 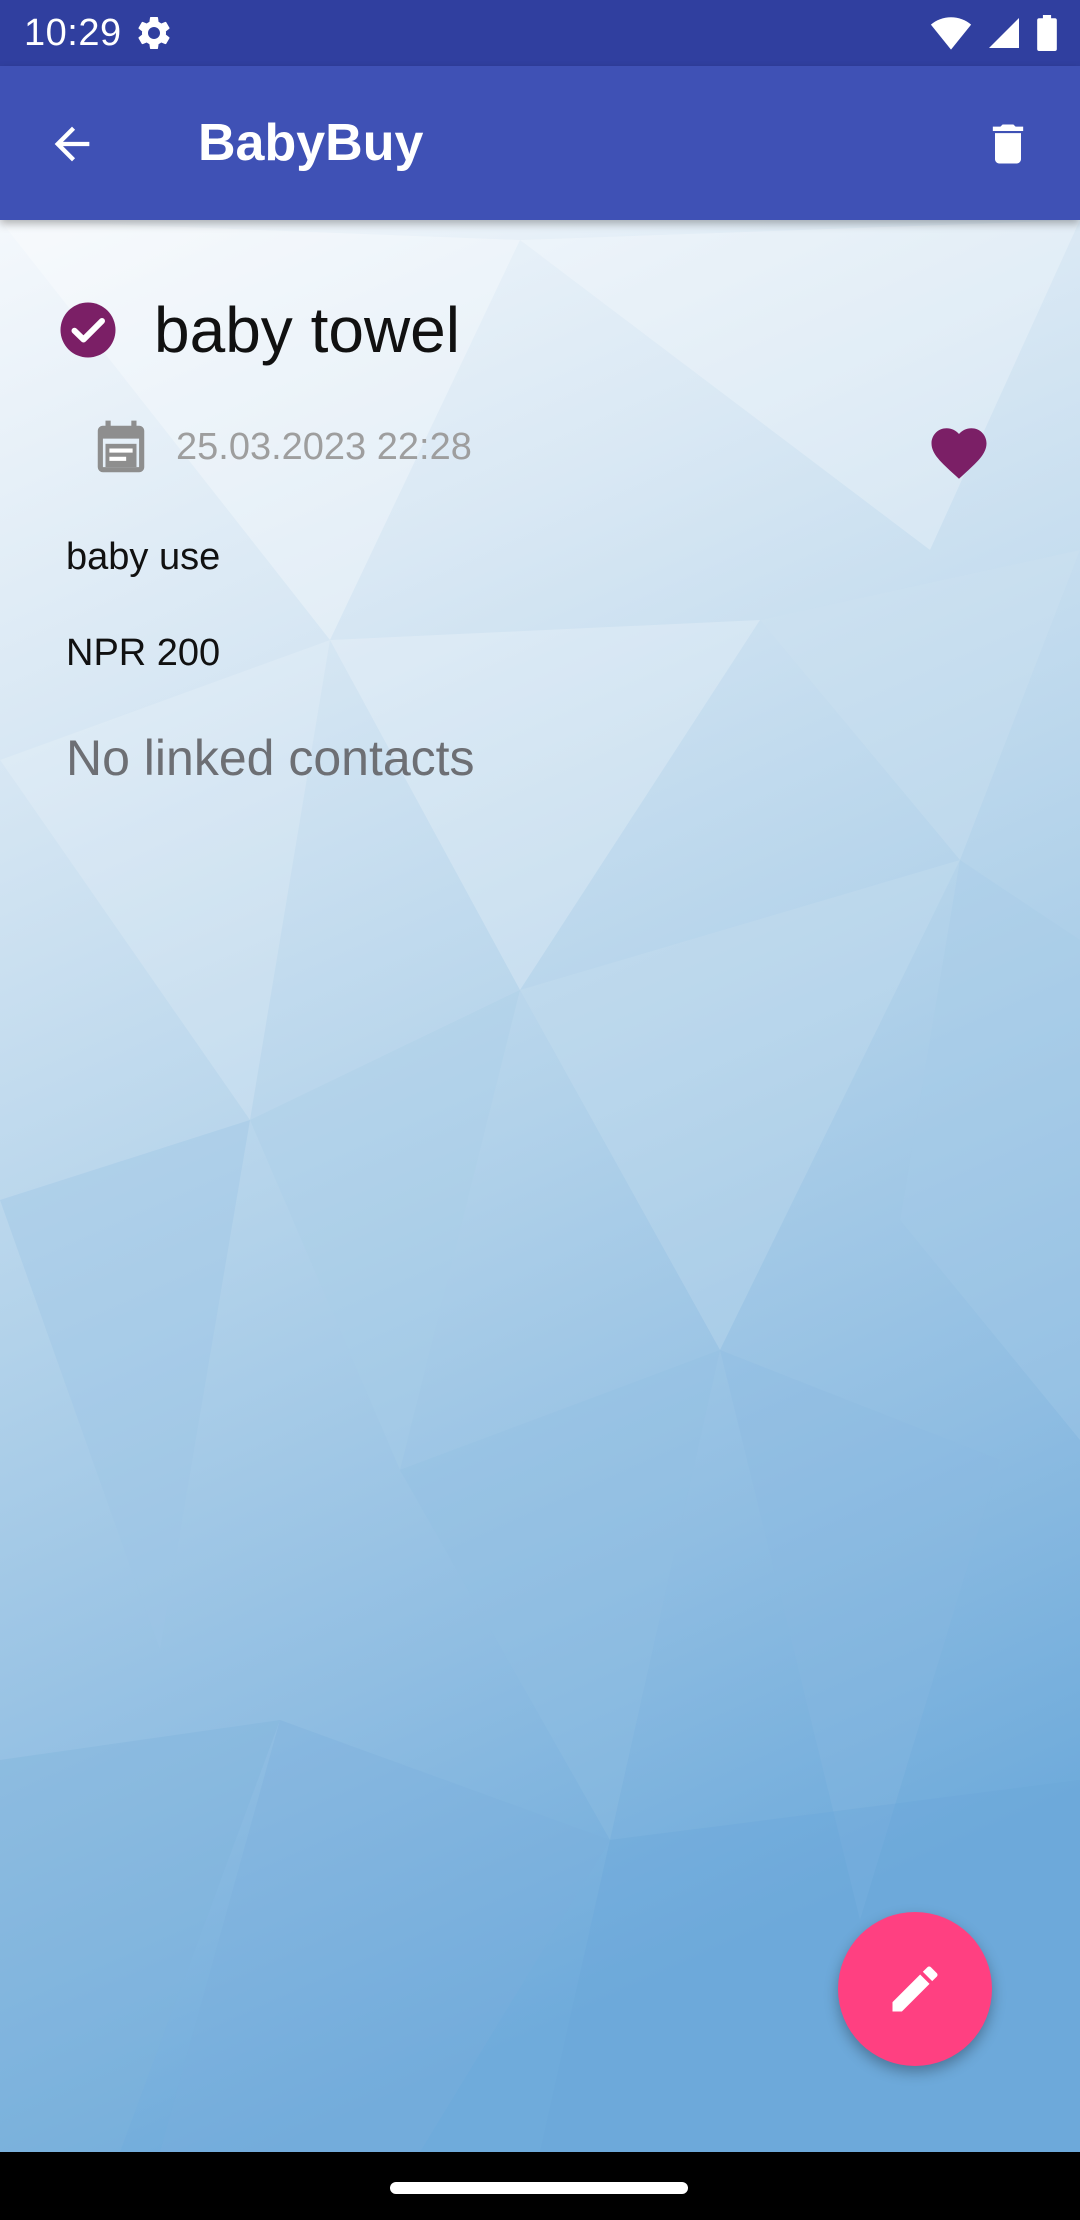 I want to click on settings-gear-icon, so click(x=154, y=32).